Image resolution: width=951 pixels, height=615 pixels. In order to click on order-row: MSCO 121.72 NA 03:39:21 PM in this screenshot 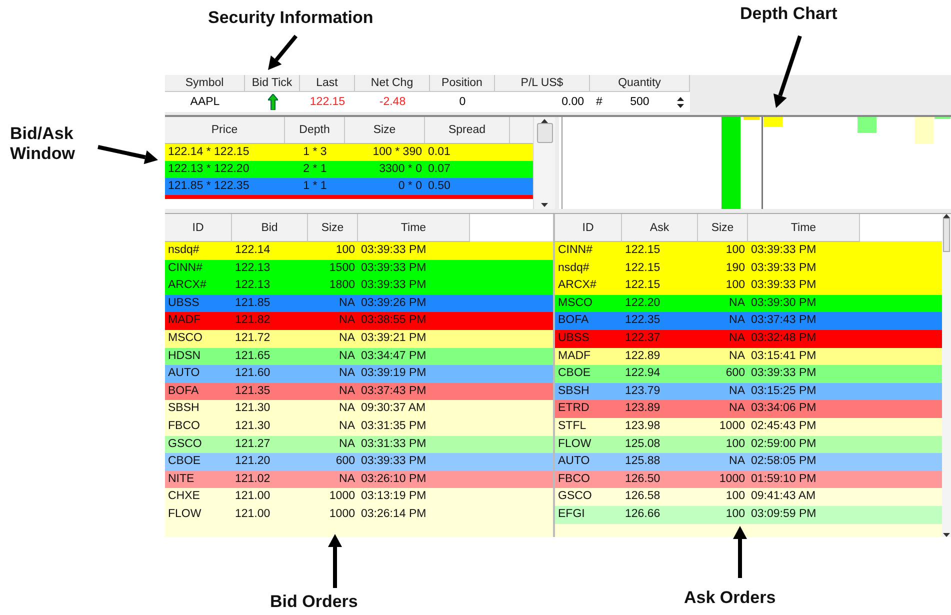, I will do `click(359, 339)`.